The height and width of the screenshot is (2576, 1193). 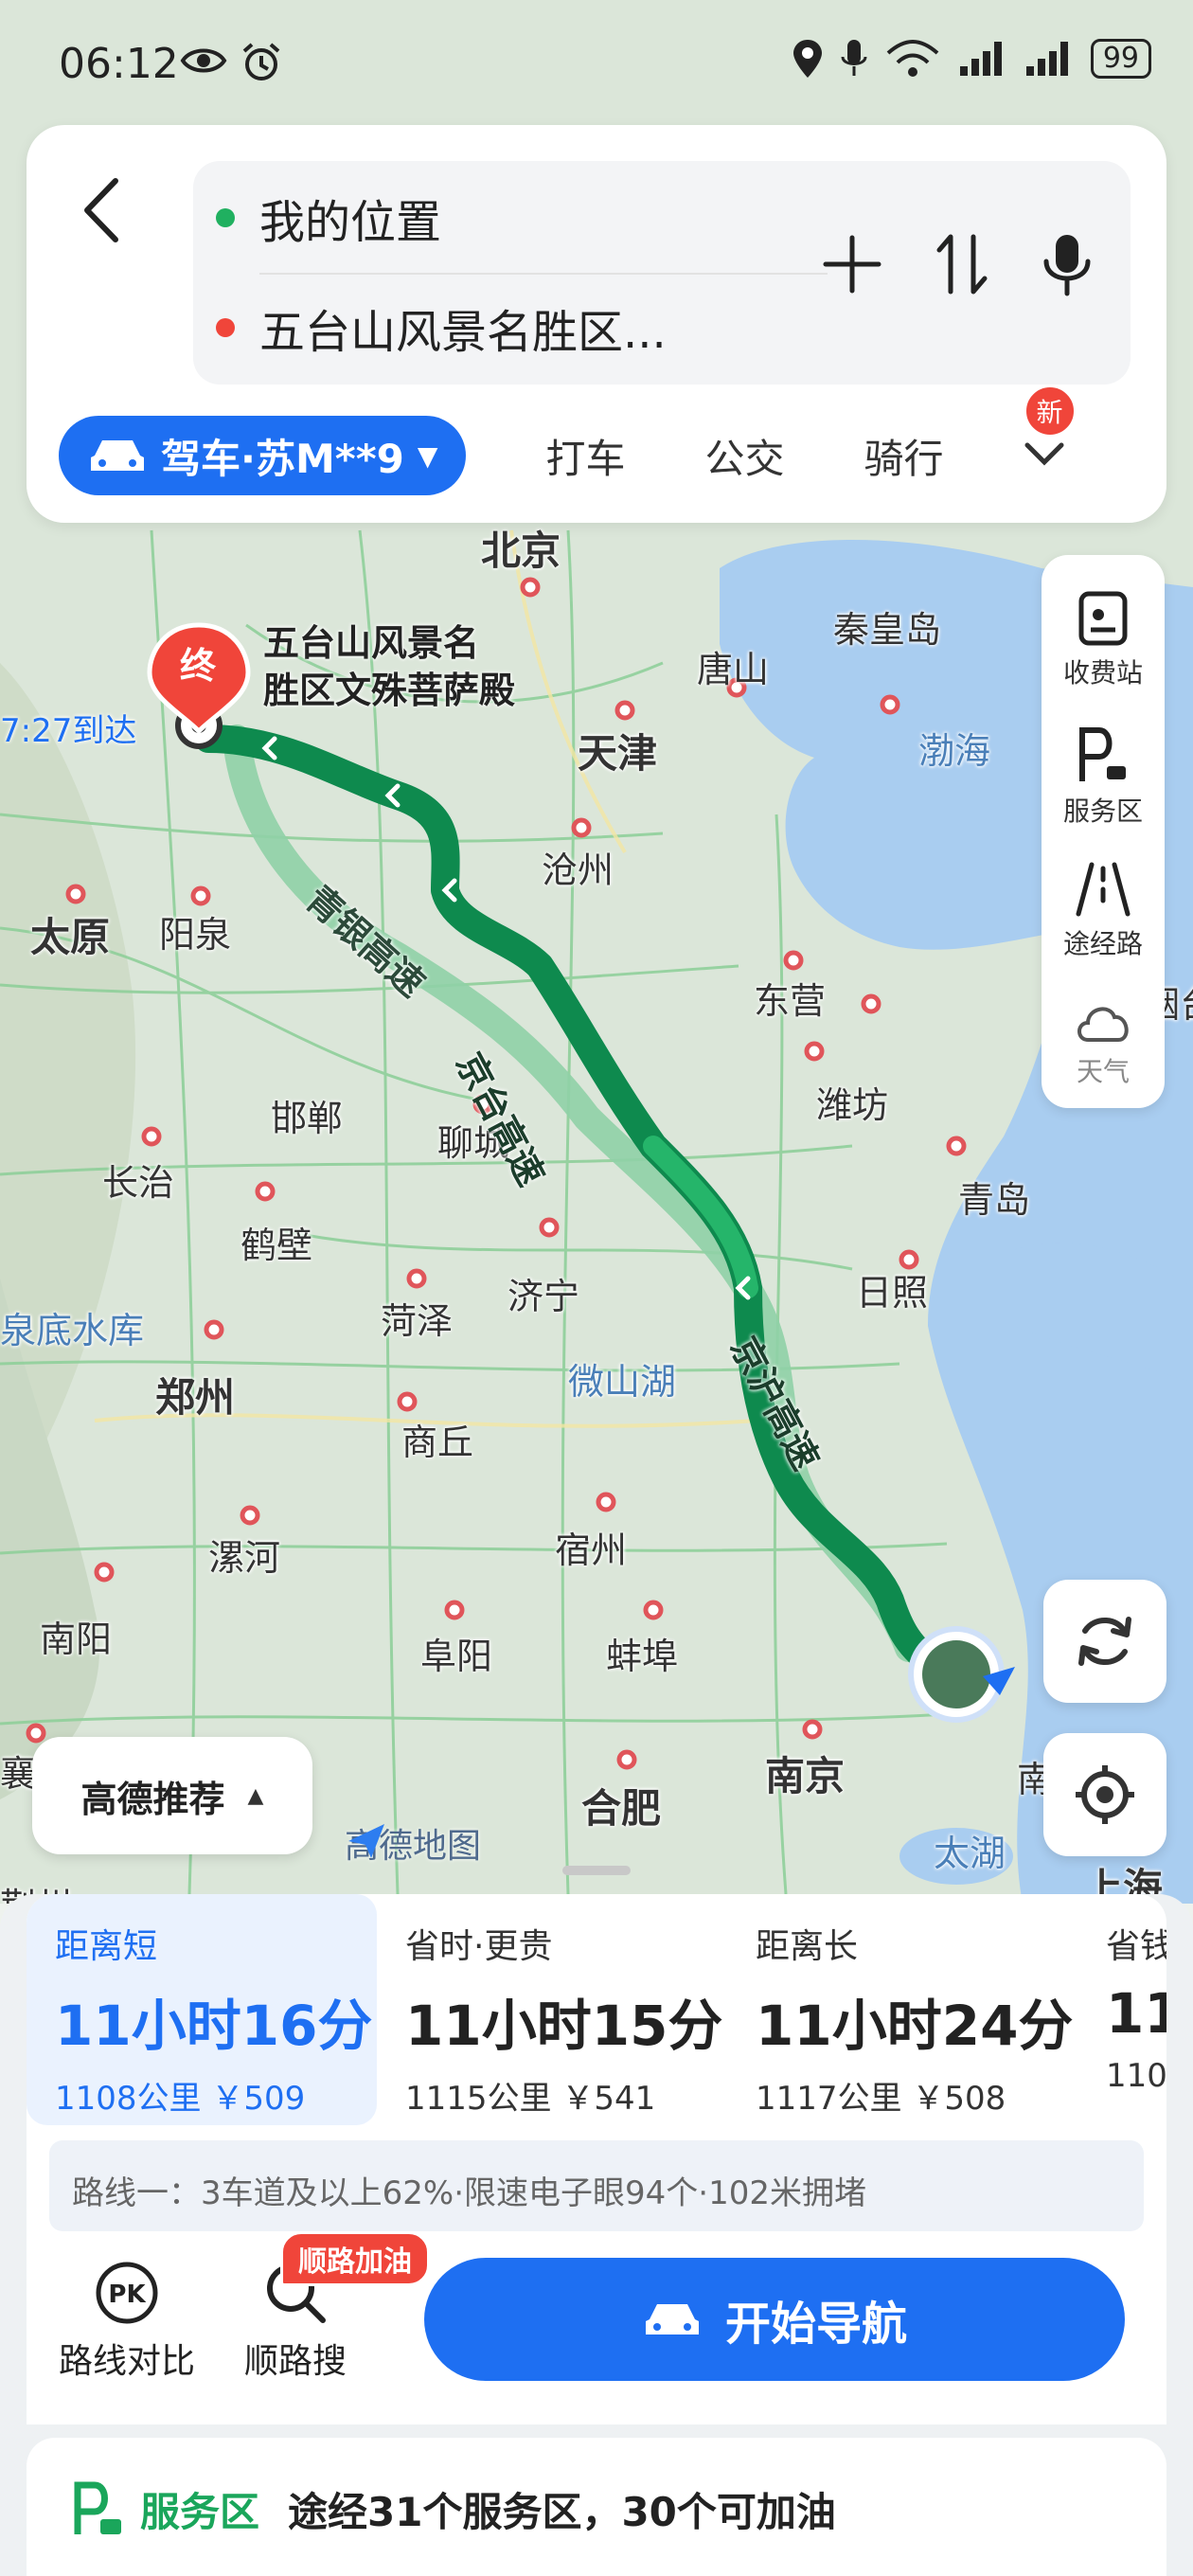 I want to click on tab-drive: 驾车·苏M**9 ▼, so click(x=263, y=455).